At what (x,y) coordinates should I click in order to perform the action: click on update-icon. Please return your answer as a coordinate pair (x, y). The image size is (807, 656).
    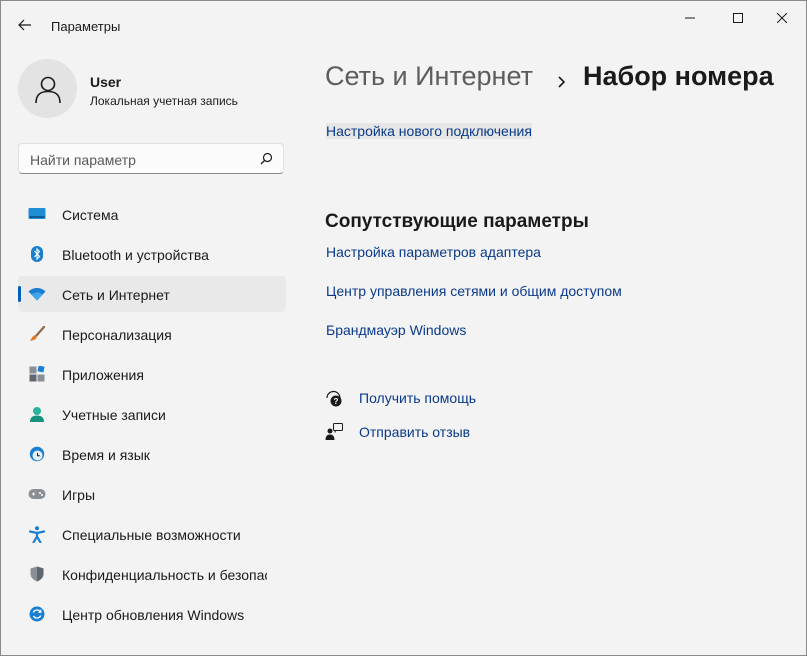
    Looking at the image, I should click on (37, 614).